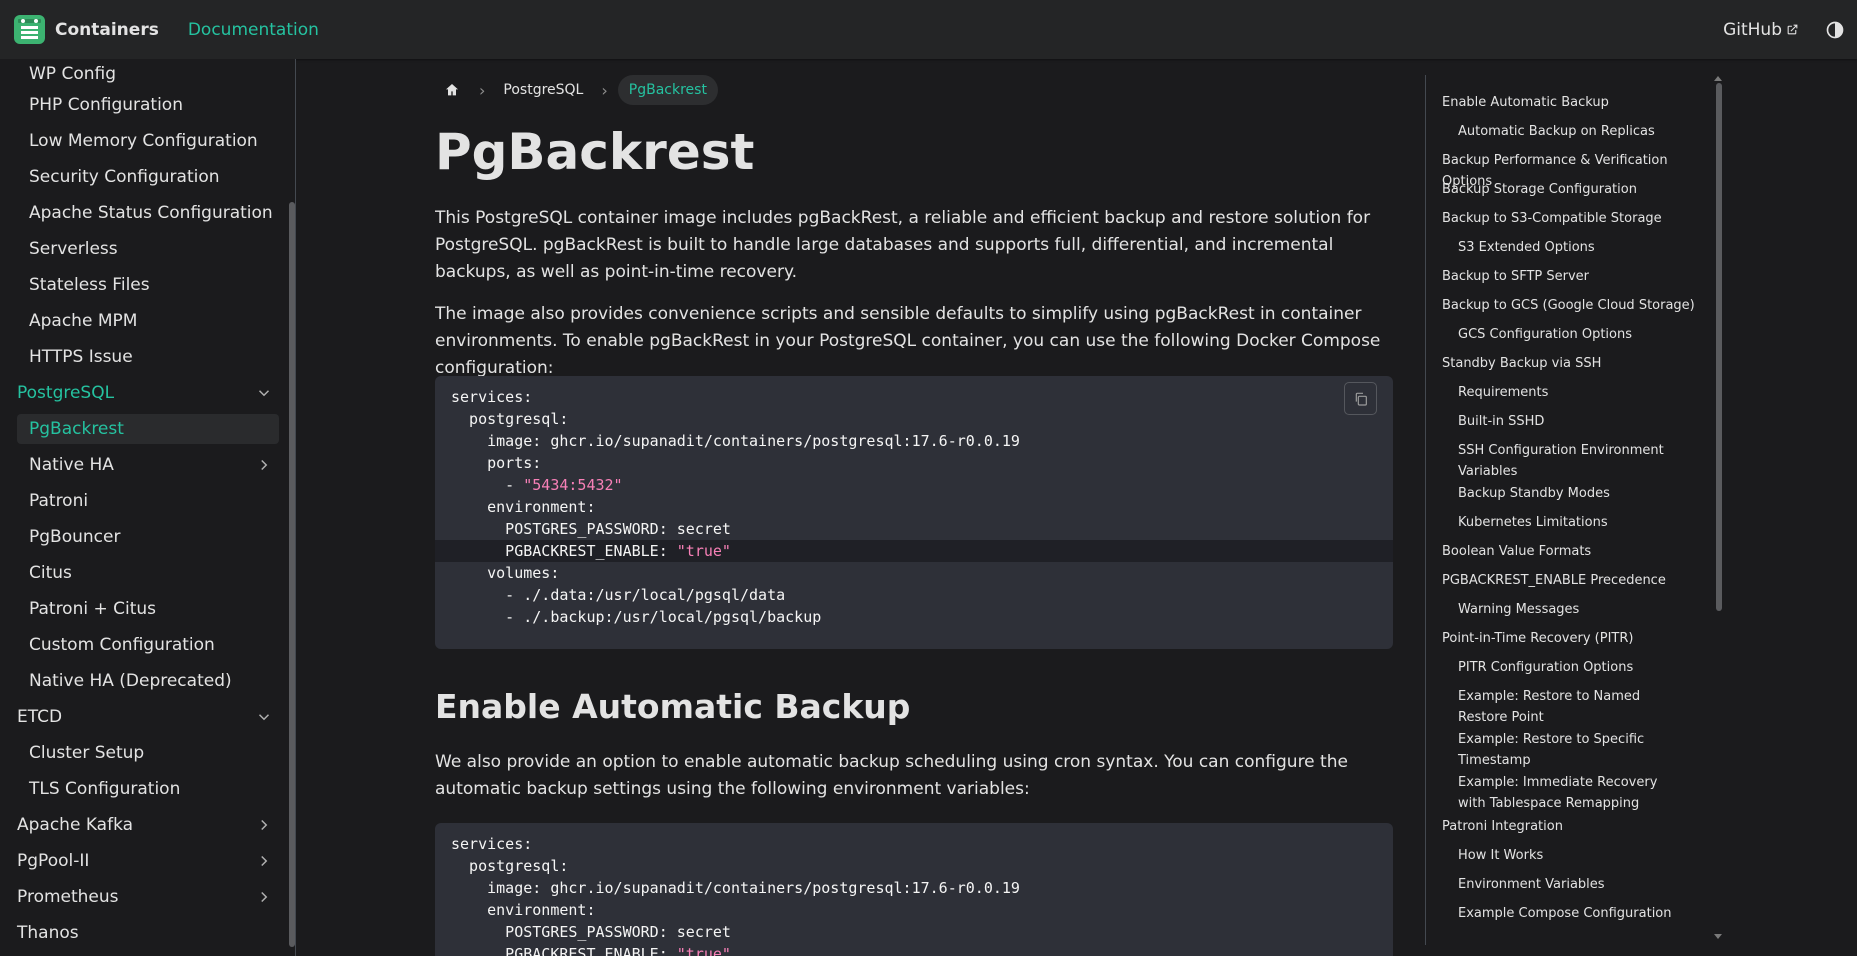 This screenshot has height=956, width=1857. Describe the element at coordinates (1573, 247) in the screenshot. I see `toc-item: S3 Extended Options` at that location.